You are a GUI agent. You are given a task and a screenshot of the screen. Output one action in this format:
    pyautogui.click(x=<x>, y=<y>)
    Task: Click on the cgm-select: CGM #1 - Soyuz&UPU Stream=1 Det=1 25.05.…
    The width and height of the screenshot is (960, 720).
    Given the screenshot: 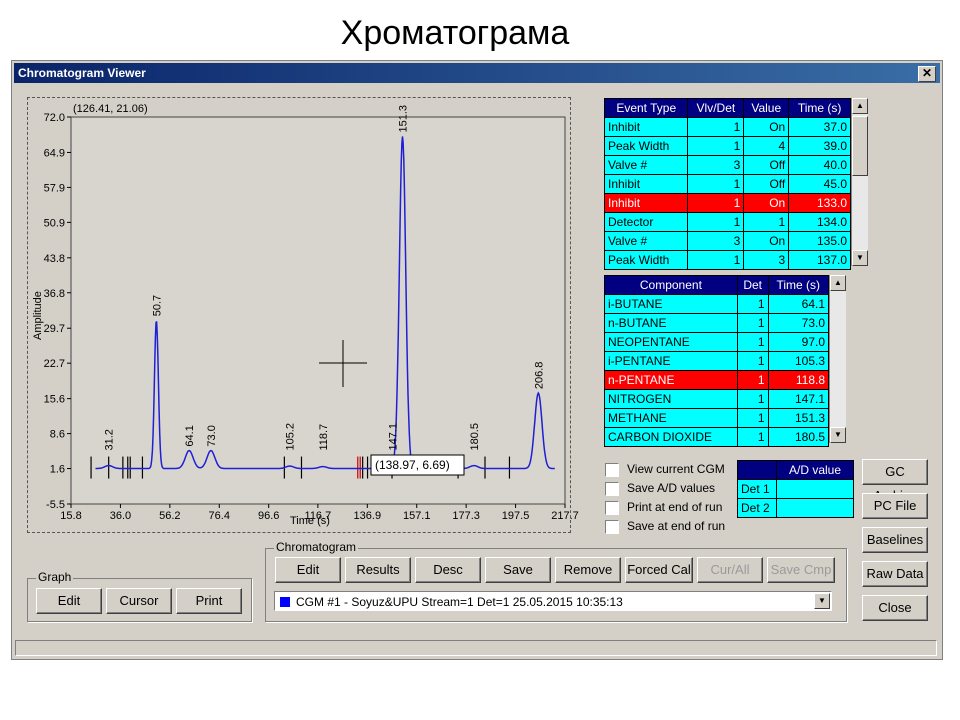 What is the action you would take?
    pyautogui.click(x=553, y=601)
    